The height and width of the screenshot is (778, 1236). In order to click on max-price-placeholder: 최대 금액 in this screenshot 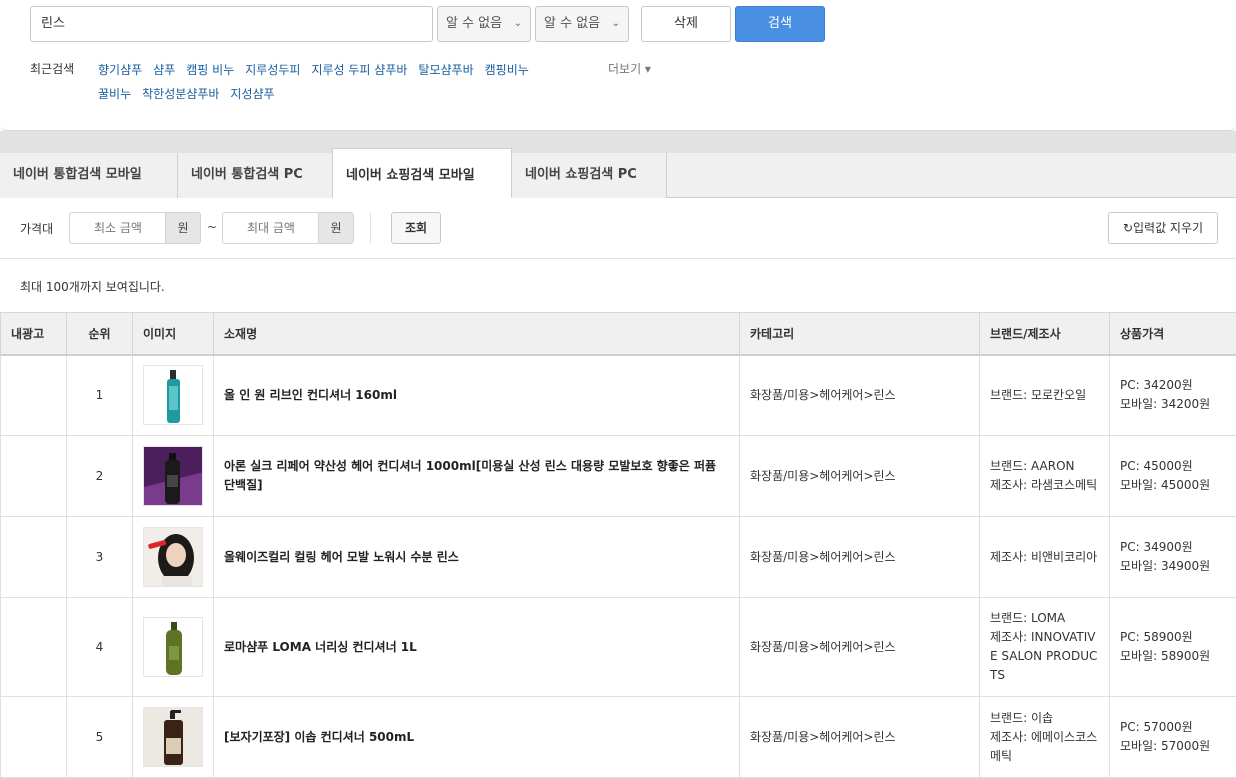, I will do `click(271, 228)`.